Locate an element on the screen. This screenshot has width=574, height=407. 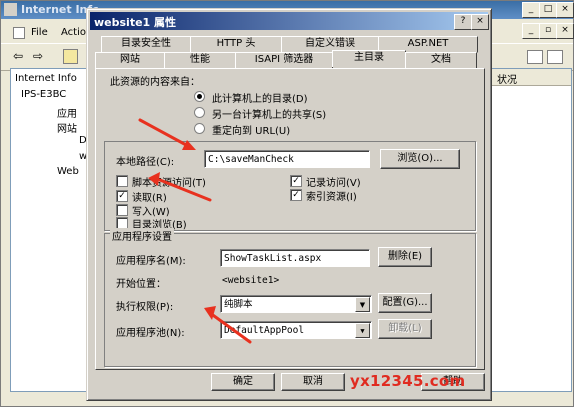
watermark: yx12345.com is located at coordinates (408, 381).